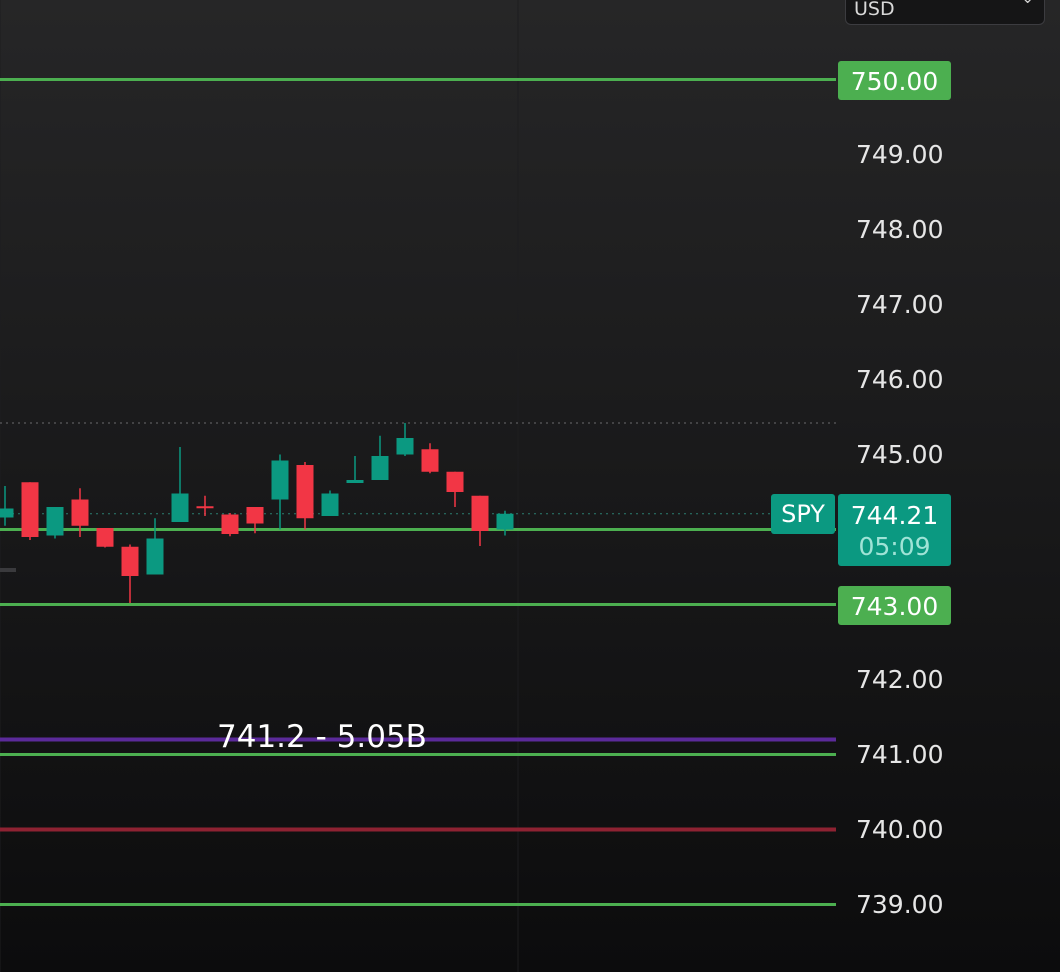 The image size is (1060, 972). I want to click on volume-level-annotation: 741.2 - 5.05B, so click(322, 737).